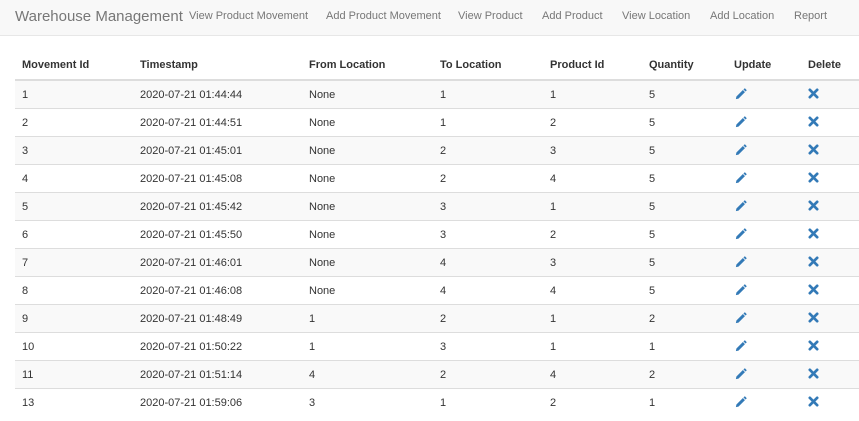 The height and width of the screenshot is (421, 859). What do you see at coordinates (592, 150) in the screenshot?
I see `cell-product-id: 3` at bounding box center [592, 150].